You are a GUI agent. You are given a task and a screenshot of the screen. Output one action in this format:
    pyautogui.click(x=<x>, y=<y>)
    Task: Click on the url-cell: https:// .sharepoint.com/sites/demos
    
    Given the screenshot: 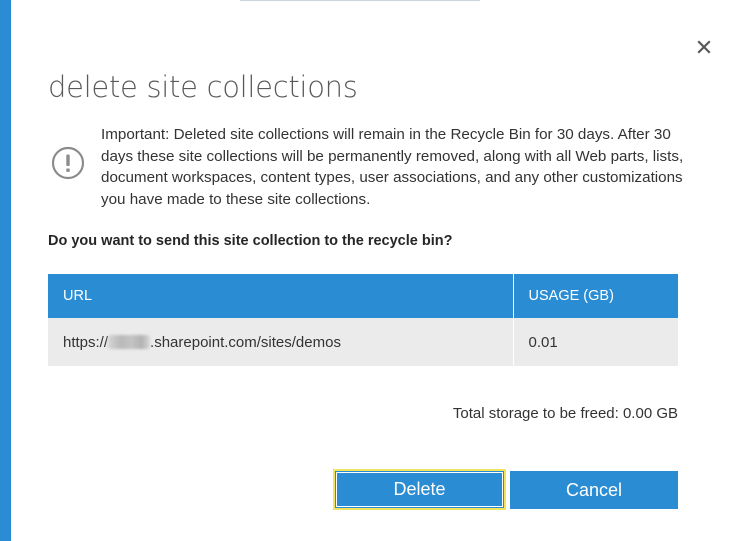 What is the action you would take?
    pyautogui.click(x=281, y=342)
    